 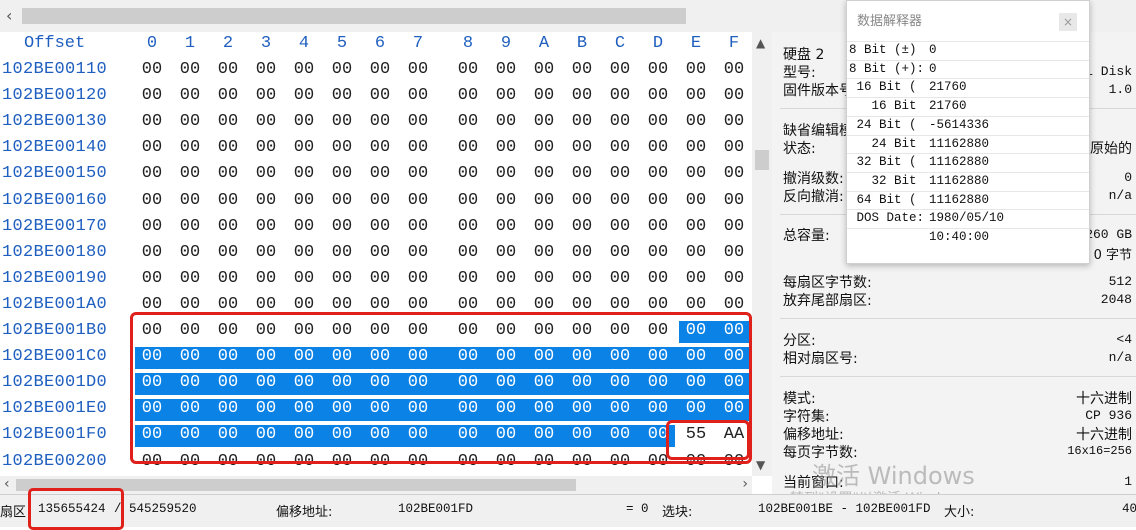 What do you see at coordinates (745, 484) in the screenshot?
I see `scroll-right-icon: ›` at bounding box center [745, 484].